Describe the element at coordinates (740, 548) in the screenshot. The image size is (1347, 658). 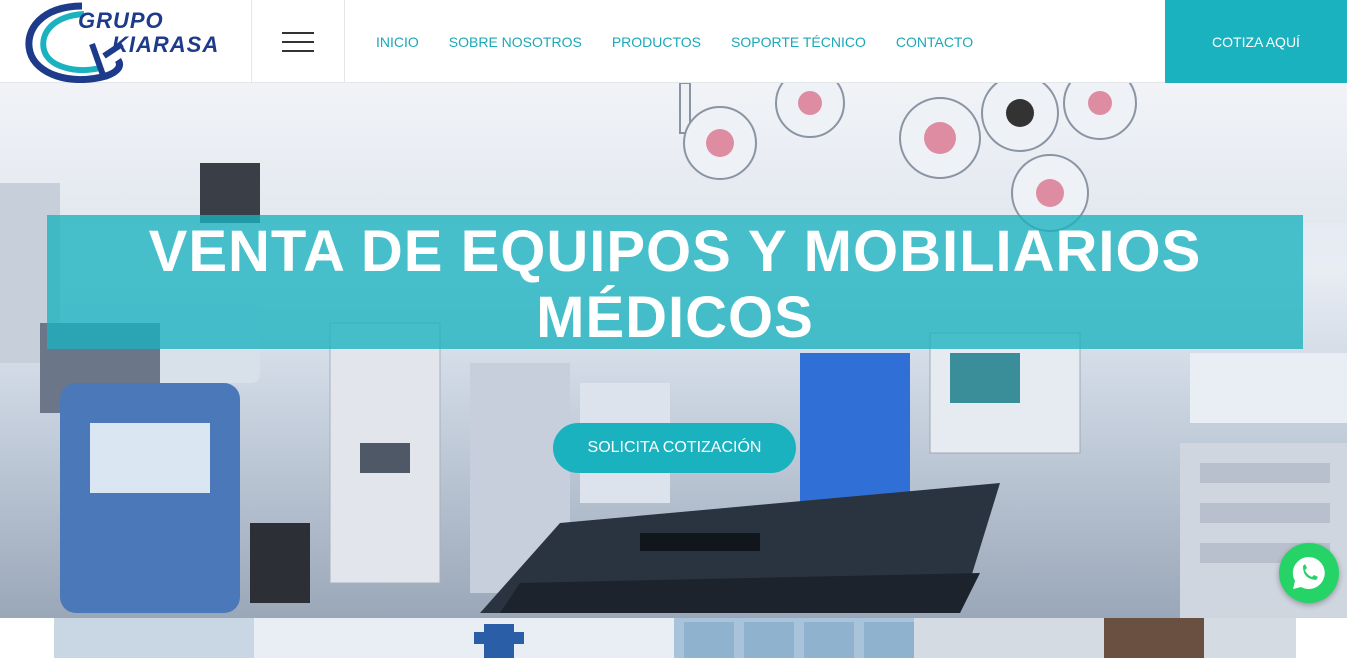
I see `operating-table-image` at that location.